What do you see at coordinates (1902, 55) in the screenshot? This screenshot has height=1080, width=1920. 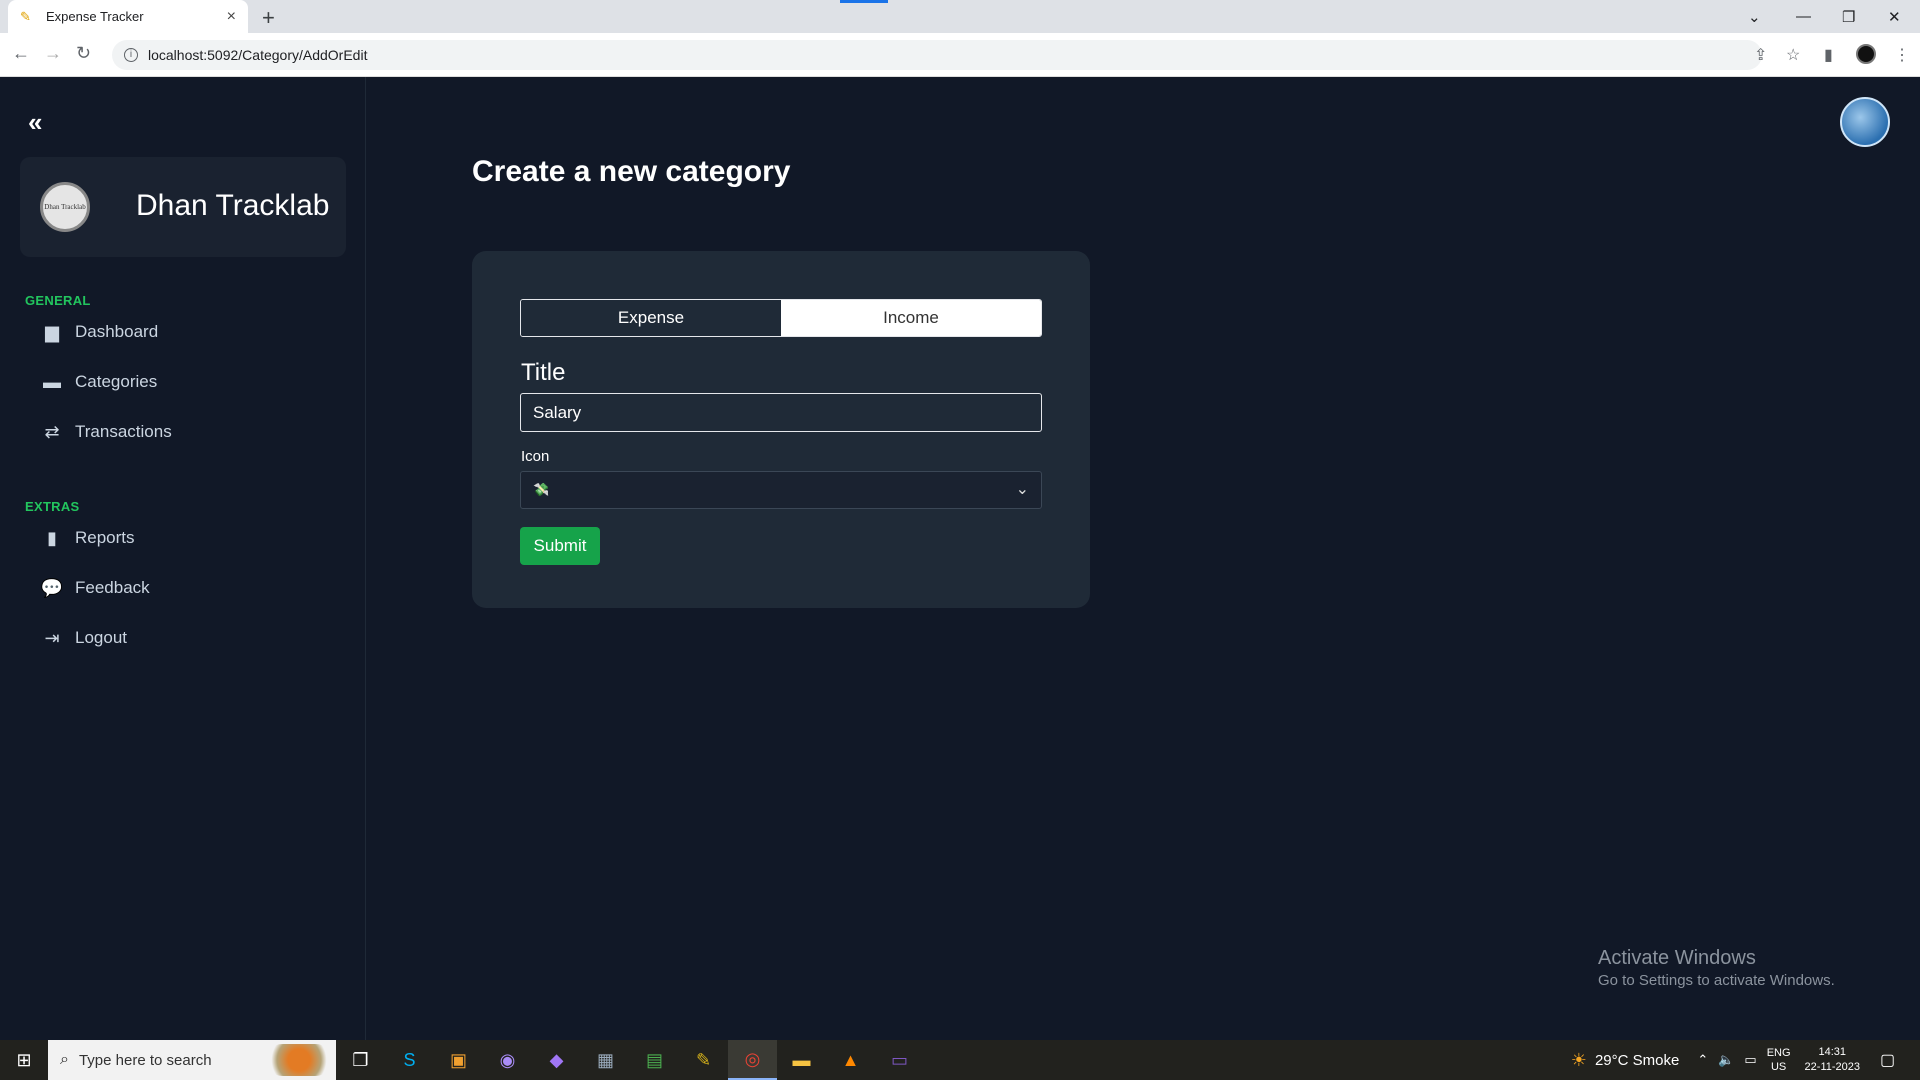 I see `browser-menu-icon: ⋮` at bounding box center [1902, 55].